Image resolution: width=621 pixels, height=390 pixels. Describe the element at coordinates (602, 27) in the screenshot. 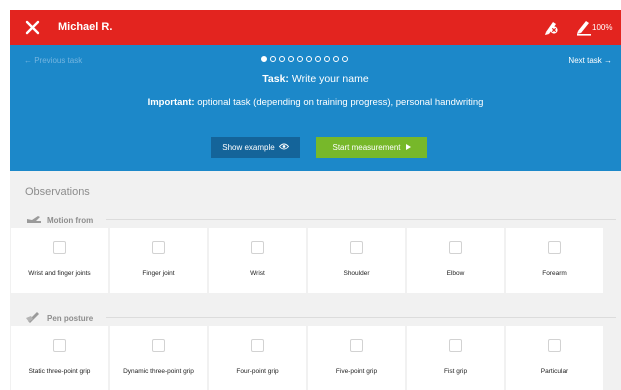

I see `battery-percent: 100%` at that location.